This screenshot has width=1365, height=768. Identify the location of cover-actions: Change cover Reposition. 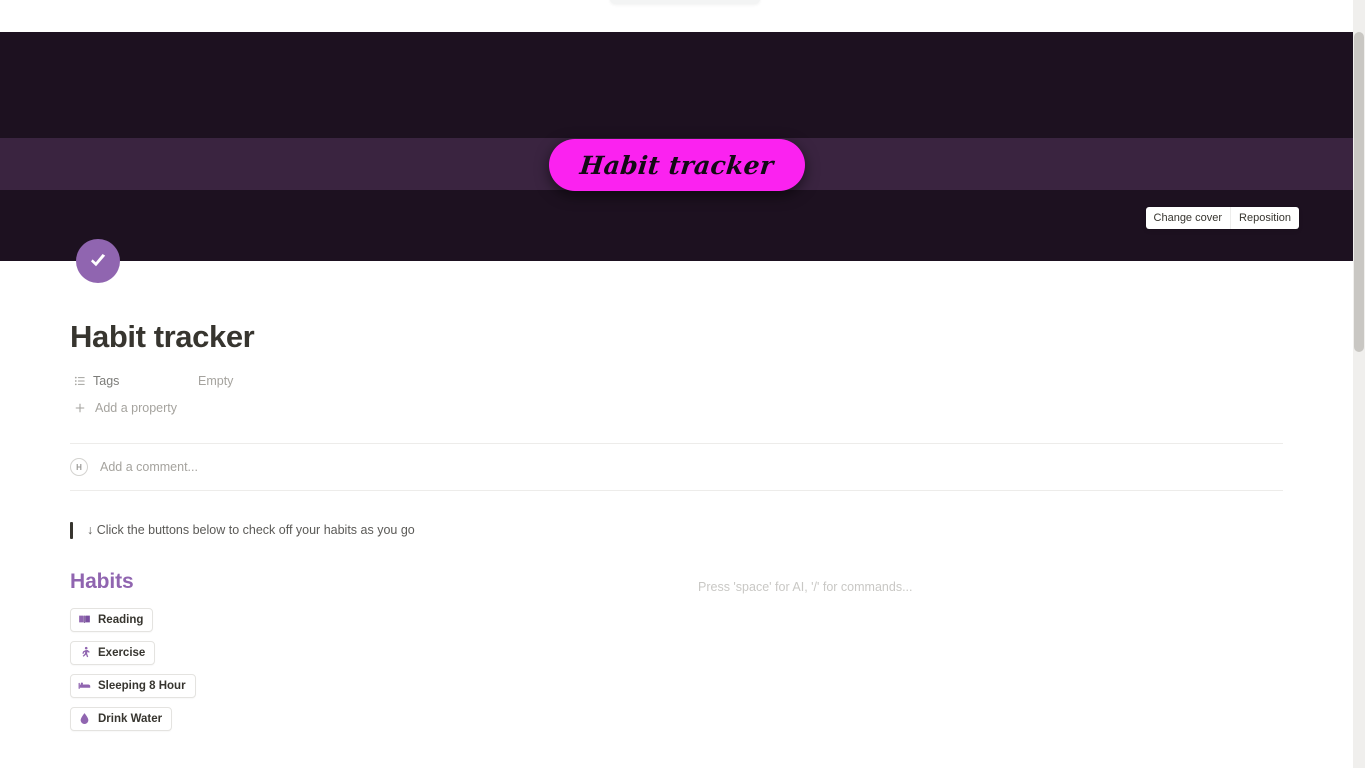
(1222, 218).